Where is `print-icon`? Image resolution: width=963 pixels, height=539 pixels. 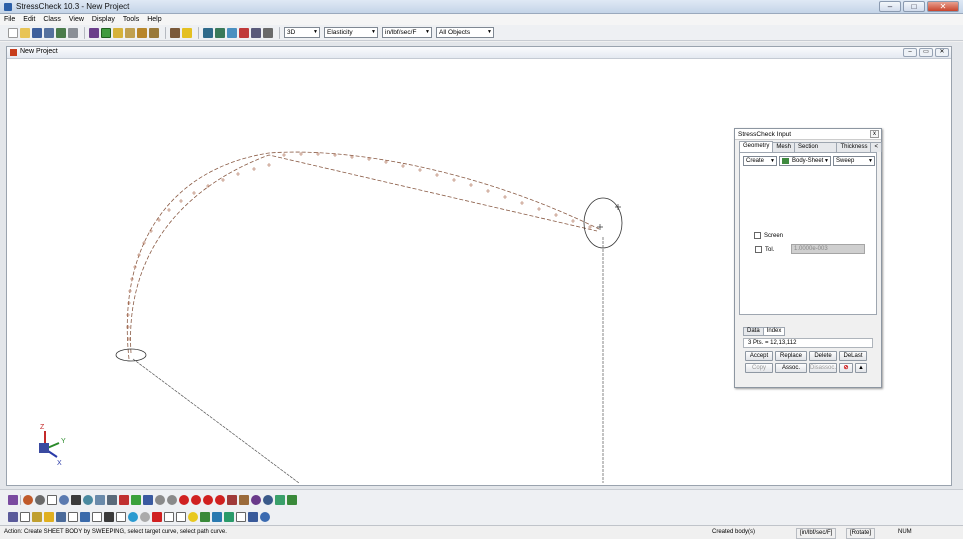 print-icon is located at coordinates (73, 32).